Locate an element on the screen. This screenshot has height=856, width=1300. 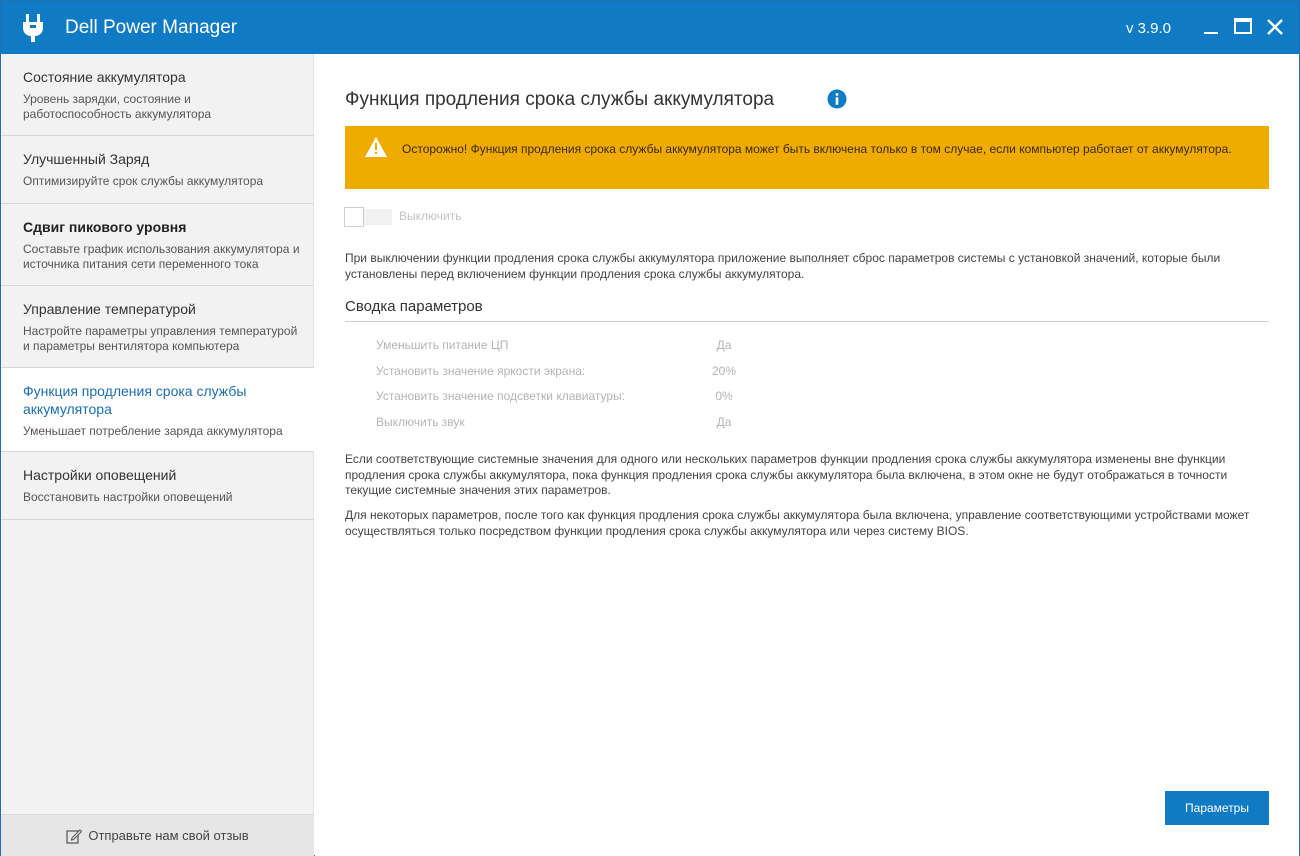
summary-label: Выключить звук is located at coordinates (420, 422).